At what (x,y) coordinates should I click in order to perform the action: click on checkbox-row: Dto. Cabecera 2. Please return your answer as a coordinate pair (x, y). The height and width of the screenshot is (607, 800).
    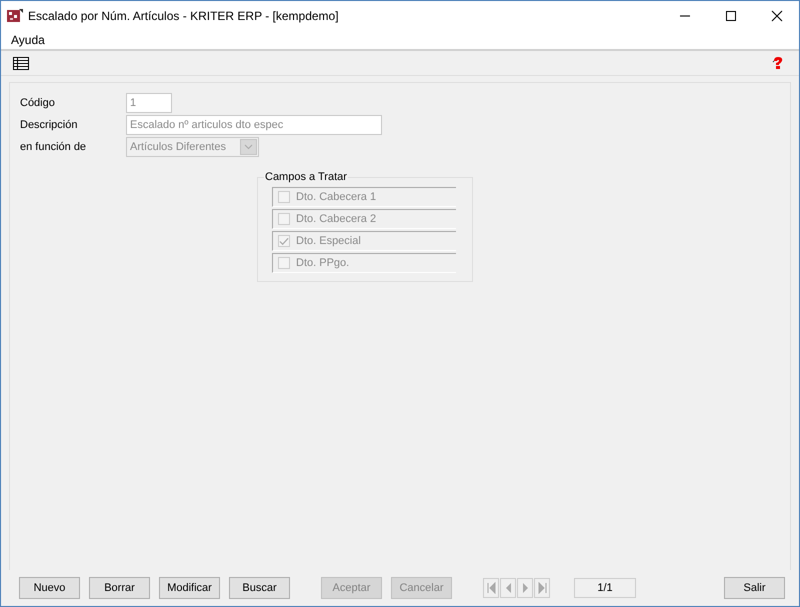
    Looking at the image, I should click on (364, 219).